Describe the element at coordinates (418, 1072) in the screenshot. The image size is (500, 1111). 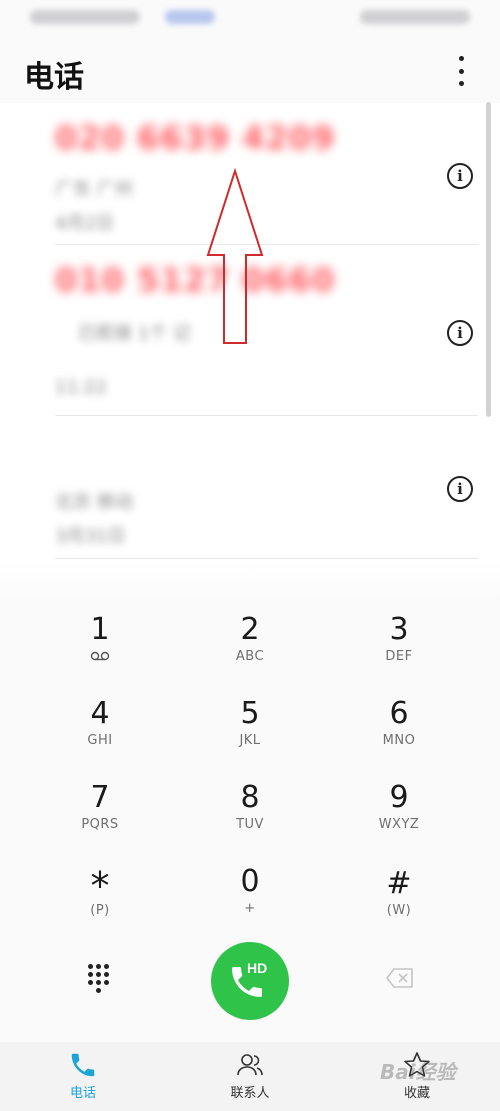
I see `watermark: Bai经验` at that location.